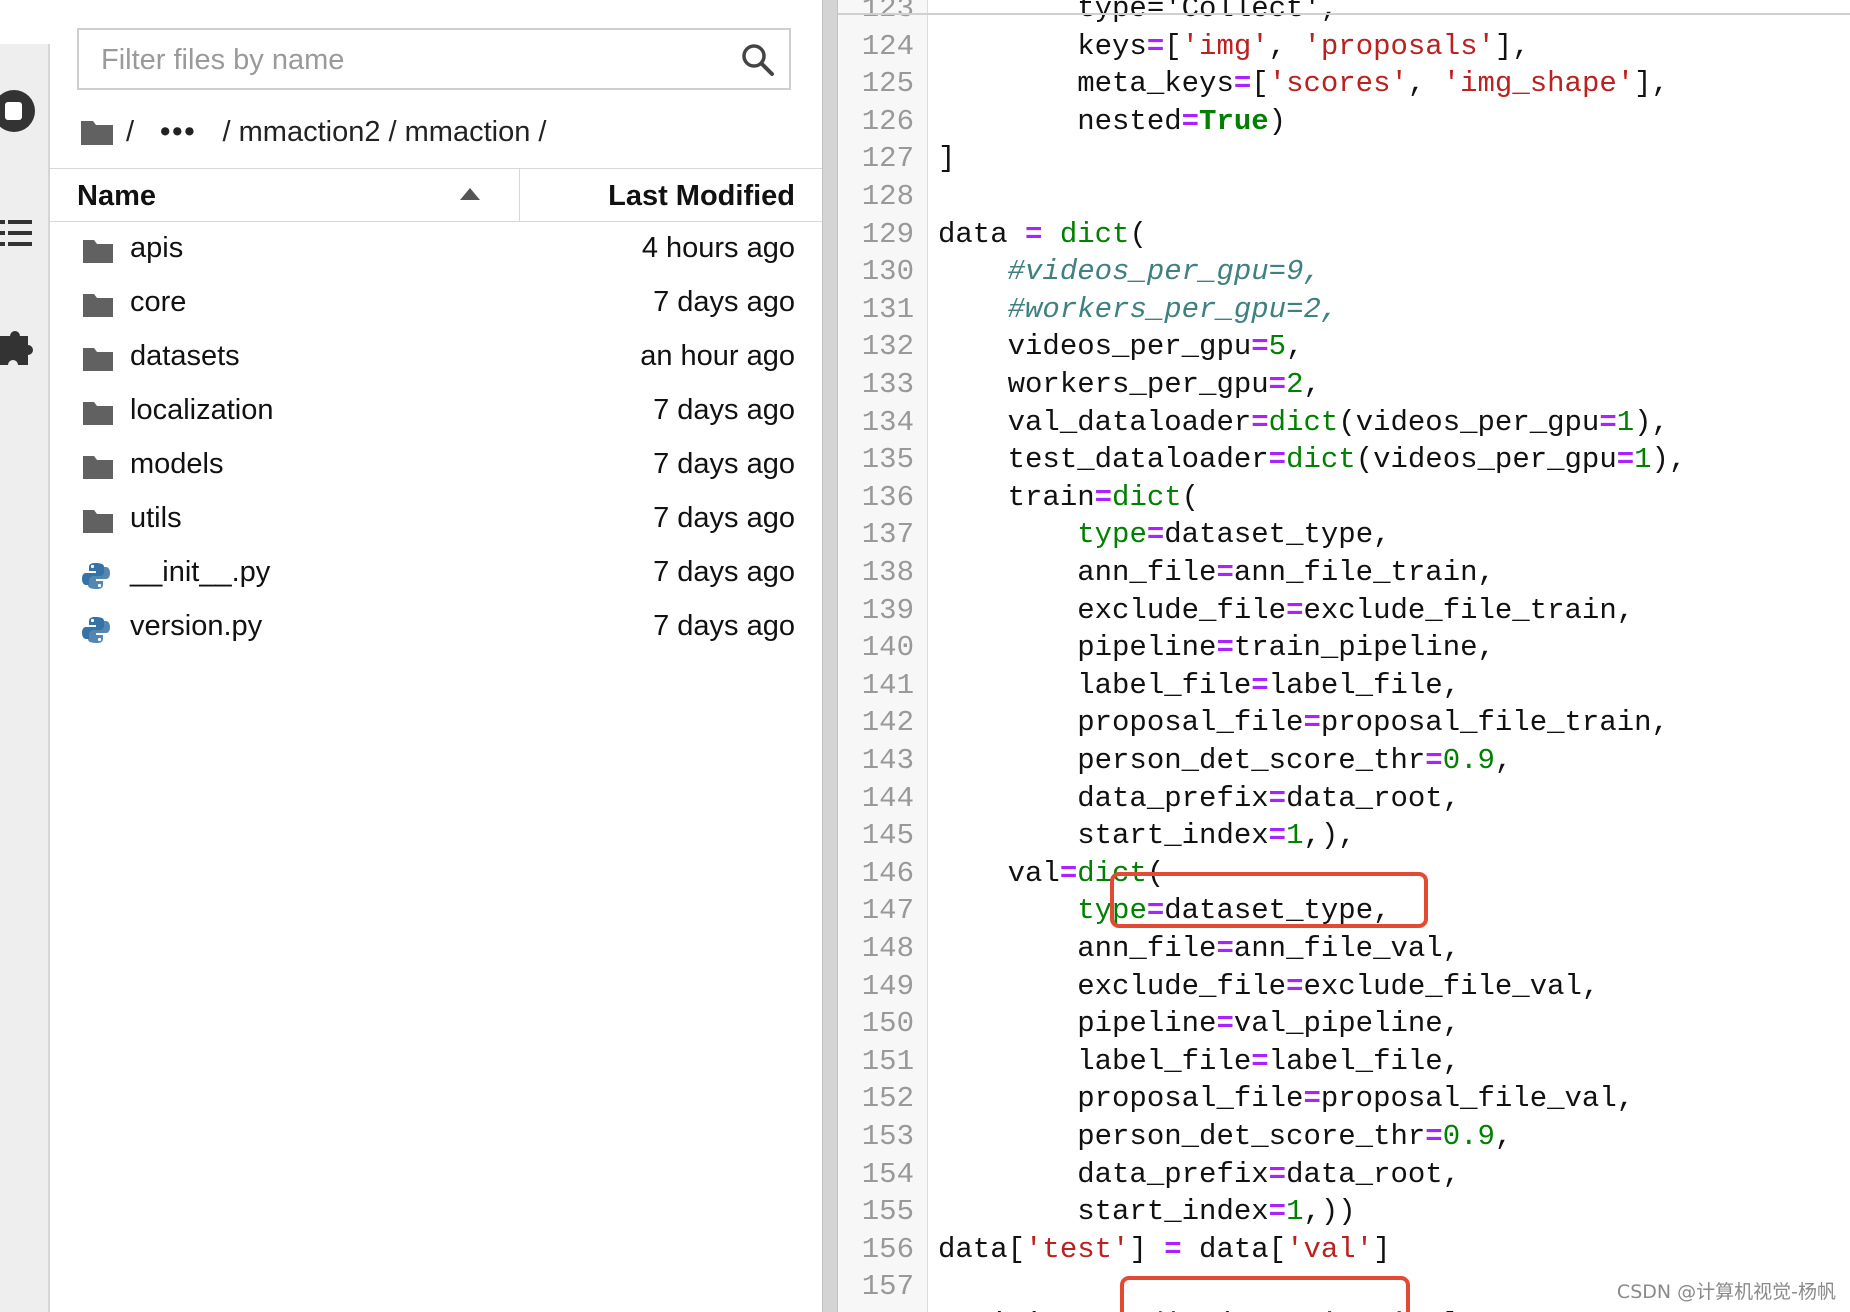  I want to click on line-number: 146, so click(887, 873).